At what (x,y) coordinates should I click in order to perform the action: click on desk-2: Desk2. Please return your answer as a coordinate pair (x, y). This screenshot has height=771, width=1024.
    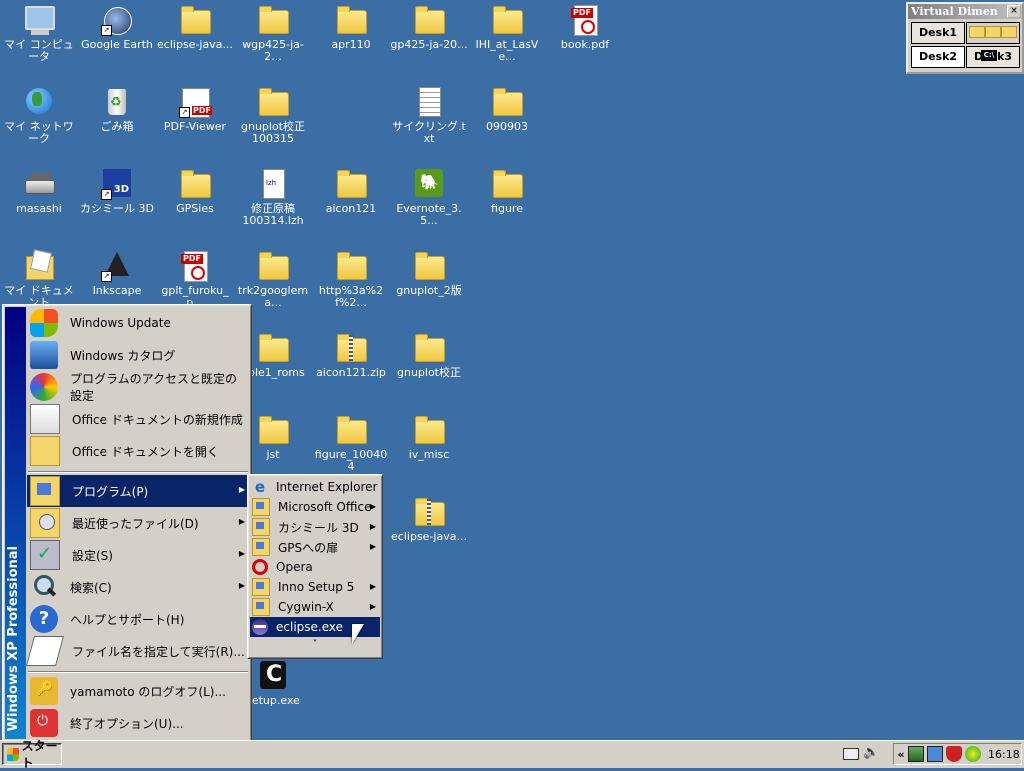
    Looking at the image, I should click on (938, 57).